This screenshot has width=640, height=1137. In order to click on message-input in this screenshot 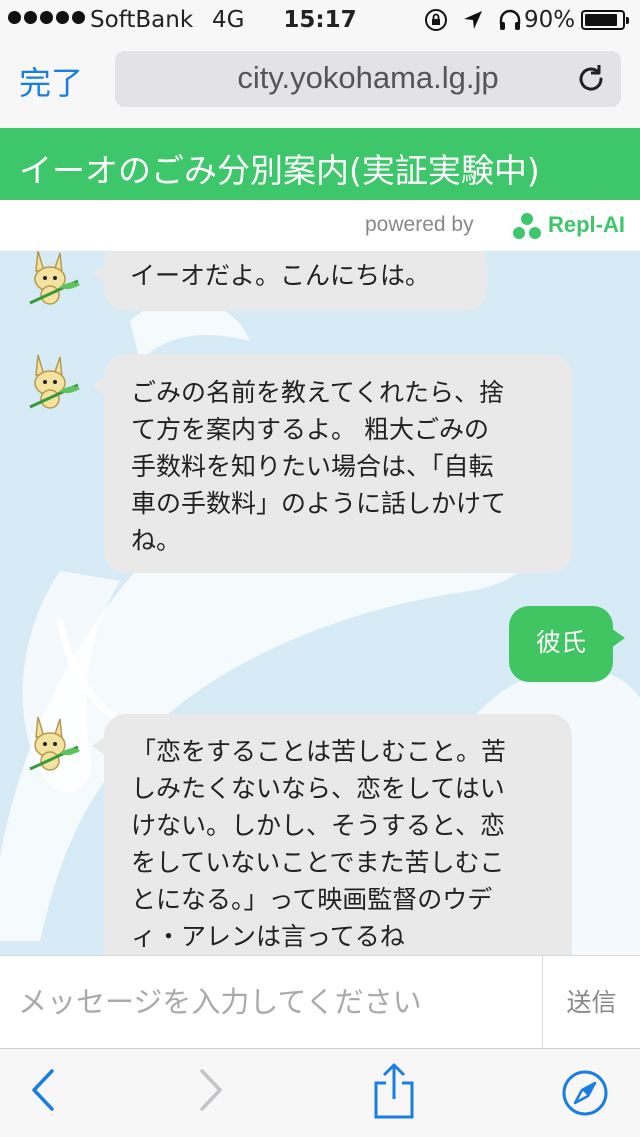, I will do `click(278, 1002)`.